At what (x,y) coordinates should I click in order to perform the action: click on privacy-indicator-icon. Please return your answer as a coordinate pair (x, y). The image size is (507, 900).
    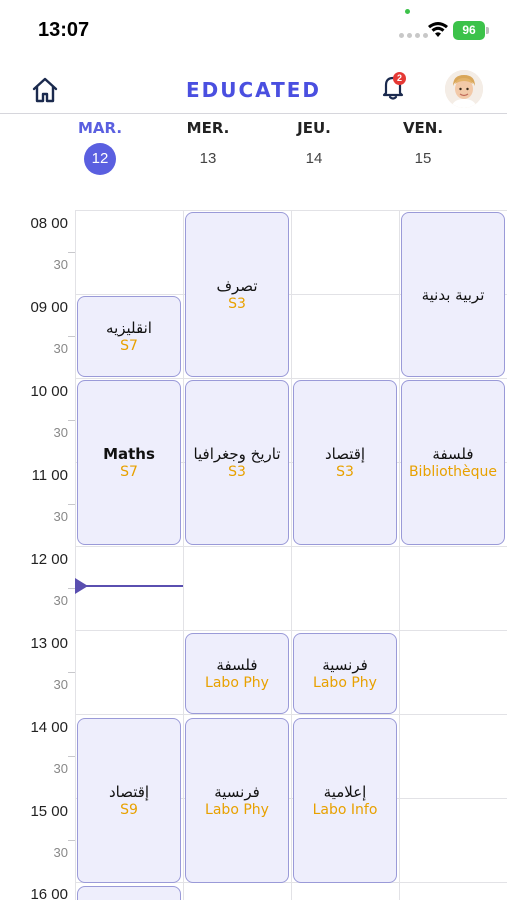
    Looking at the image, I should click on (407, 11).